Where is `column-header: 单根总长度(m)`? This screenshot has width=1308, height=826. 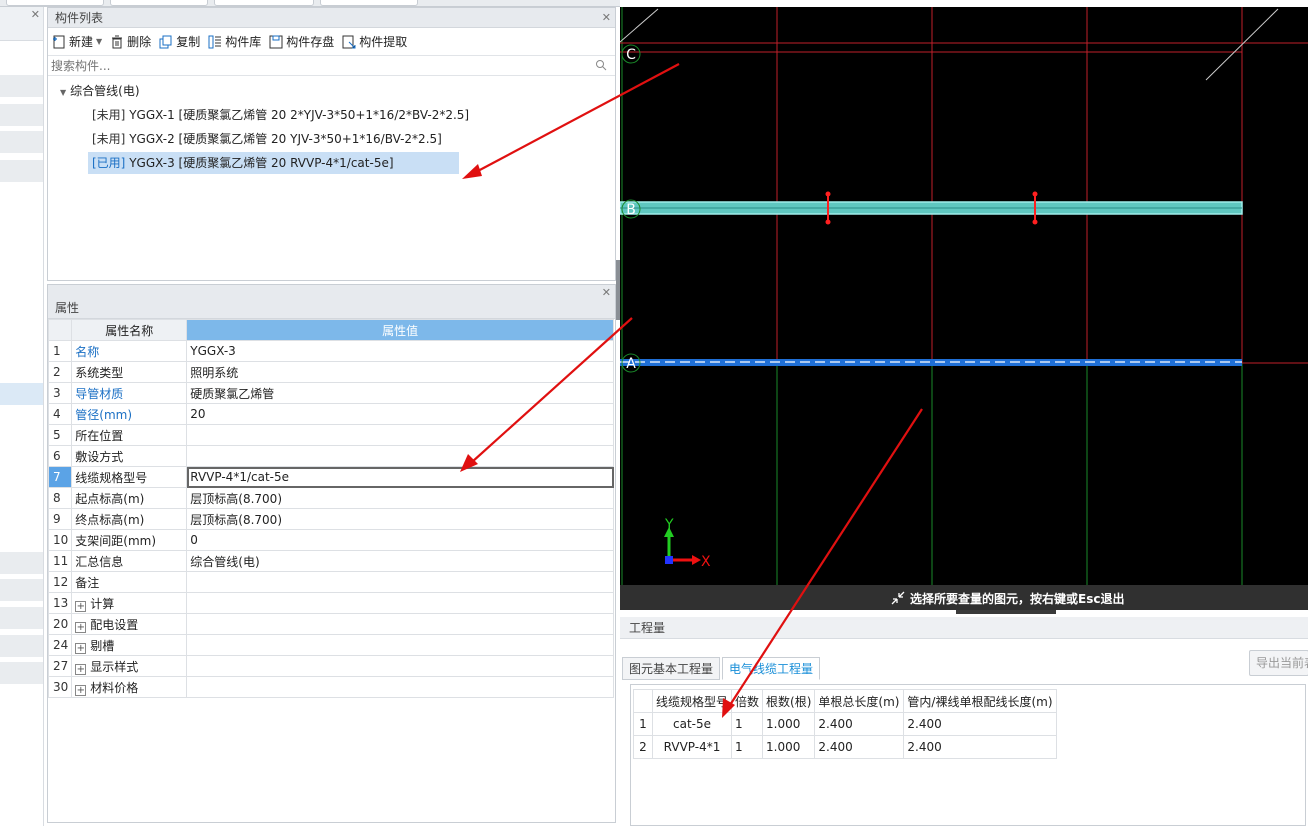
column-header: 单根总长度(m) is located at coordinates (859, 701).